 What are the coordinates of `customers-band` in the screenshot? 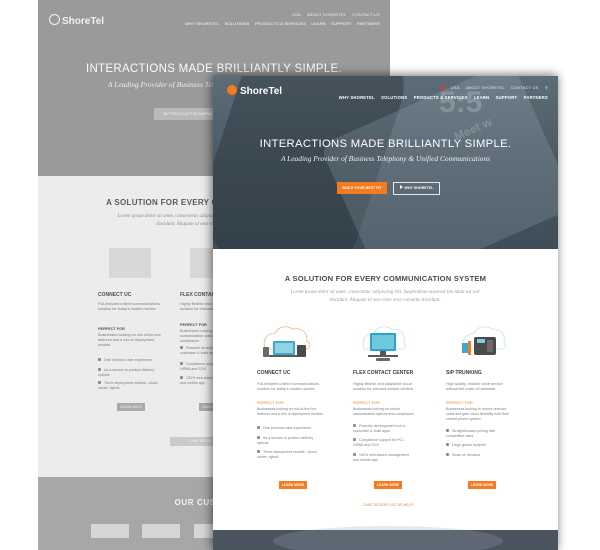 It's located at (385, 538).